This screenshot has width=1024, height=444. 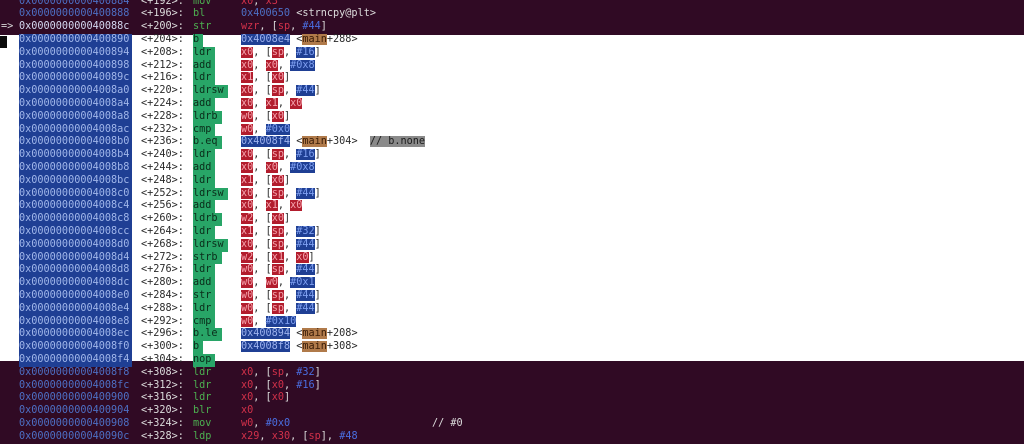 I want to click on instruction-operands: 0x4008e4 <main+288>, so click(x=299, y=40).